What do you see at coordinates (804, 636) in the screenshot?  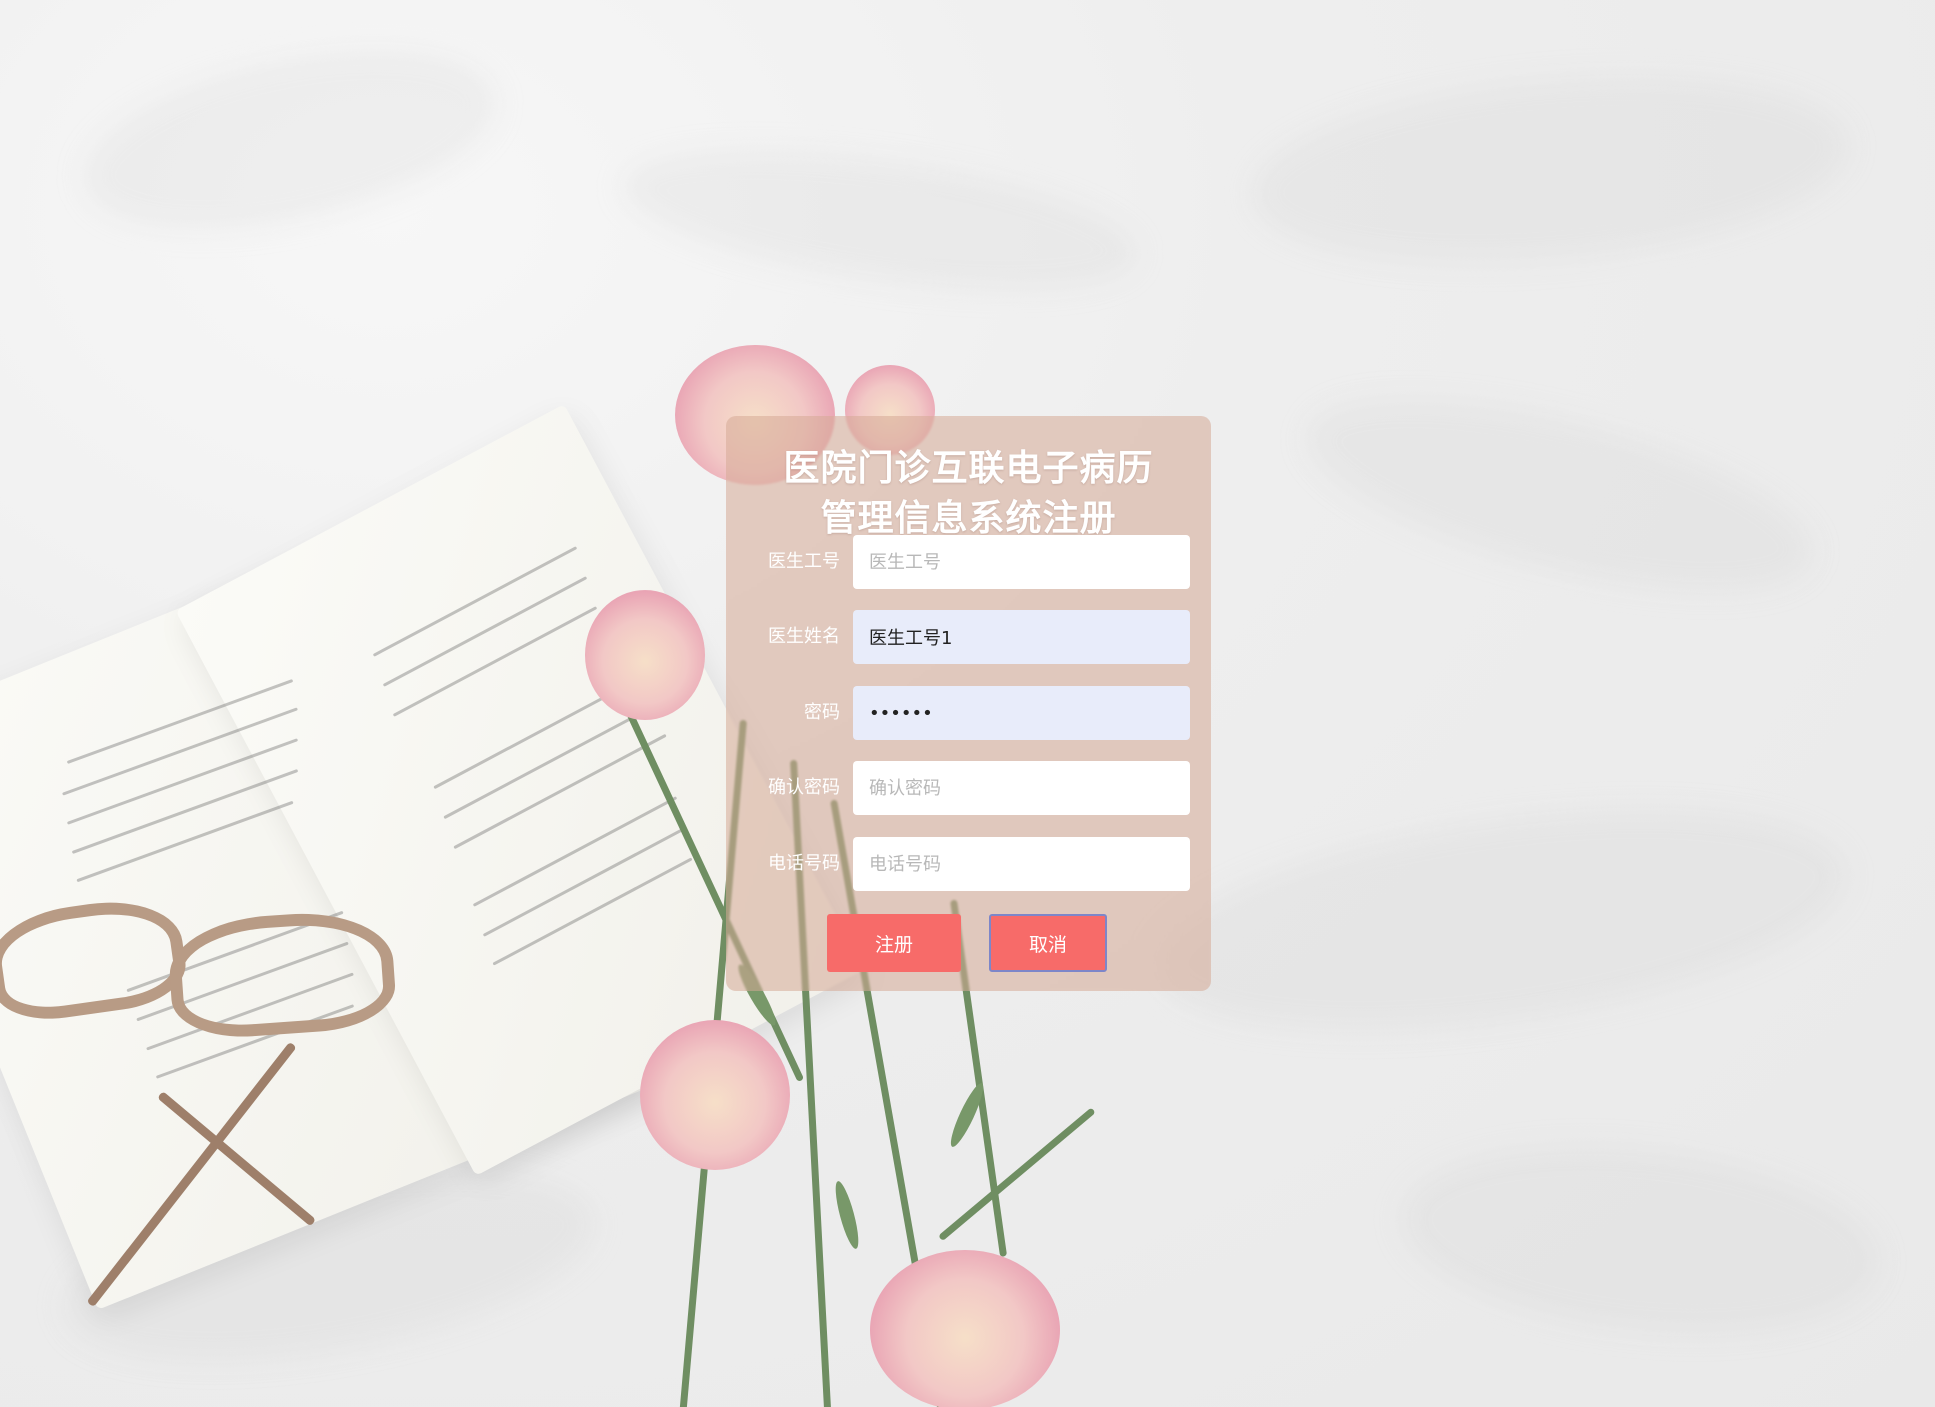 I see `doctor-name-label: 医生姓名` at bounding box center [804, 636].